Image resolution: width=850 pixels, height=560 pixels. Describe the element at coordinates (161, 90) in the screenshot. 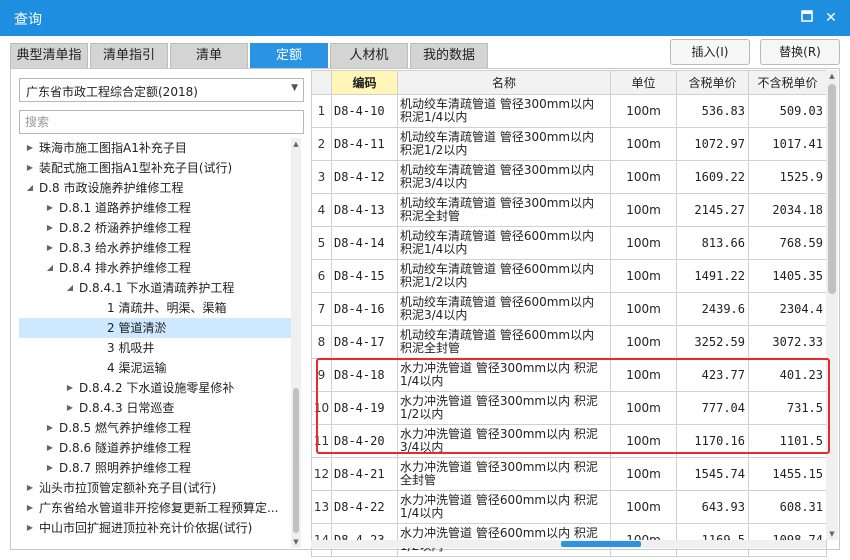

I see `quota-library-select: 广东省市政工程综合定额(2018) ▼` at that location.